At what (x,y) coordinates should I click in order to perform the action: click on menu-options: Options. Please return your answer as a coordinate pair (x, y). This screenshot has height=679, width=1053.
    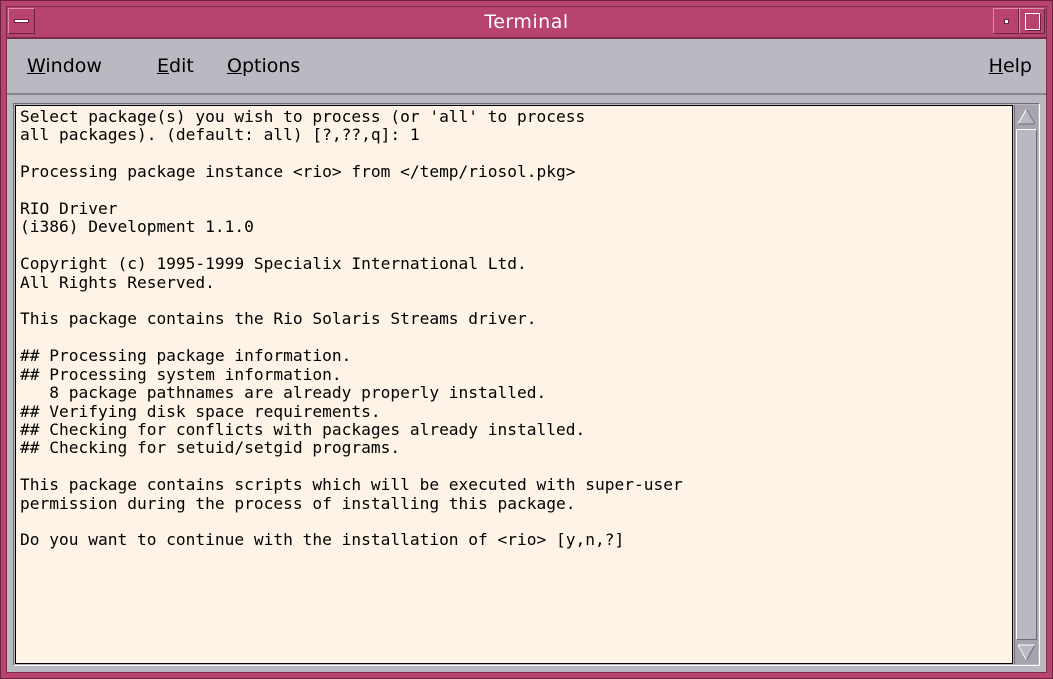
    Looking at the image, I should click on (263, 66).